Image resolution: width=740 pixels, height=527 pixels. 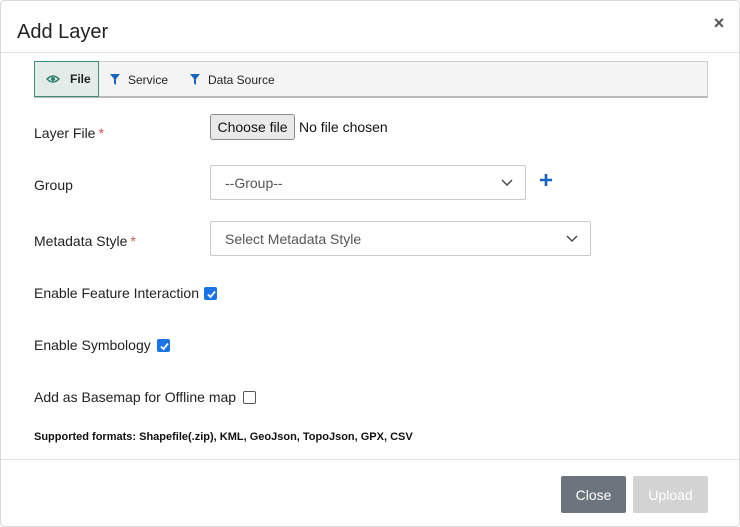 I want to click on upload-button: Upload, so click(x=670, y=494).